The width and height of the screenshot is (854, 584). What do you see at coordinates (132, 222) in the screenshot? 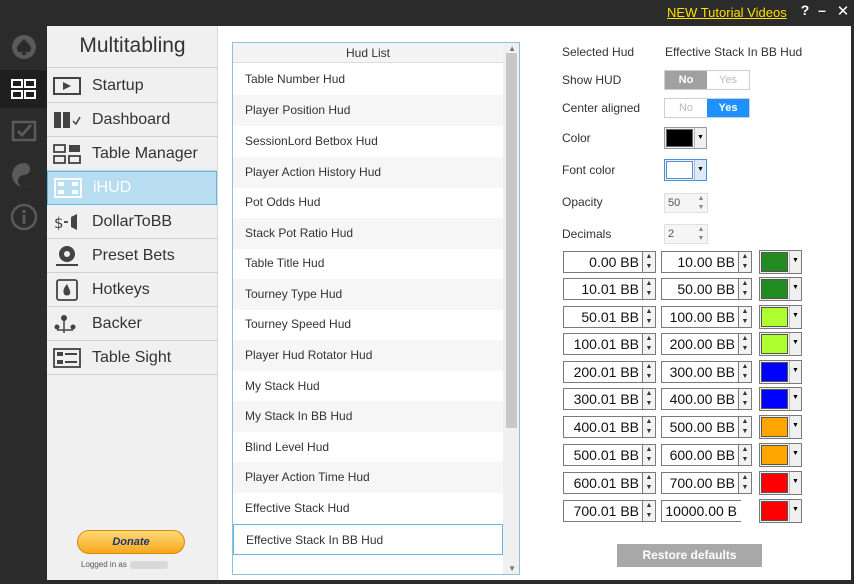
I see `nav-item-dollar-to-bb: $ DollarToBB` at bounding box center [132, 222].